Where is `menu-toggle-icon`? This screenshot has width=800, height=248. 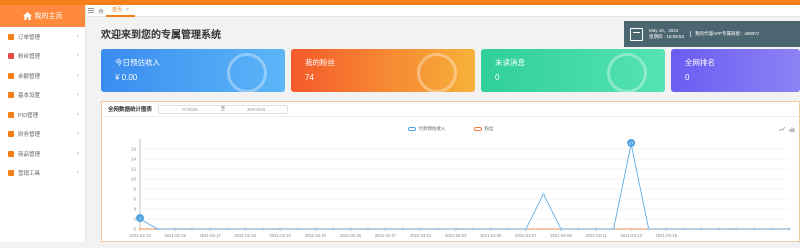 menu-toggle-icon is located at coordinates (91, 11).